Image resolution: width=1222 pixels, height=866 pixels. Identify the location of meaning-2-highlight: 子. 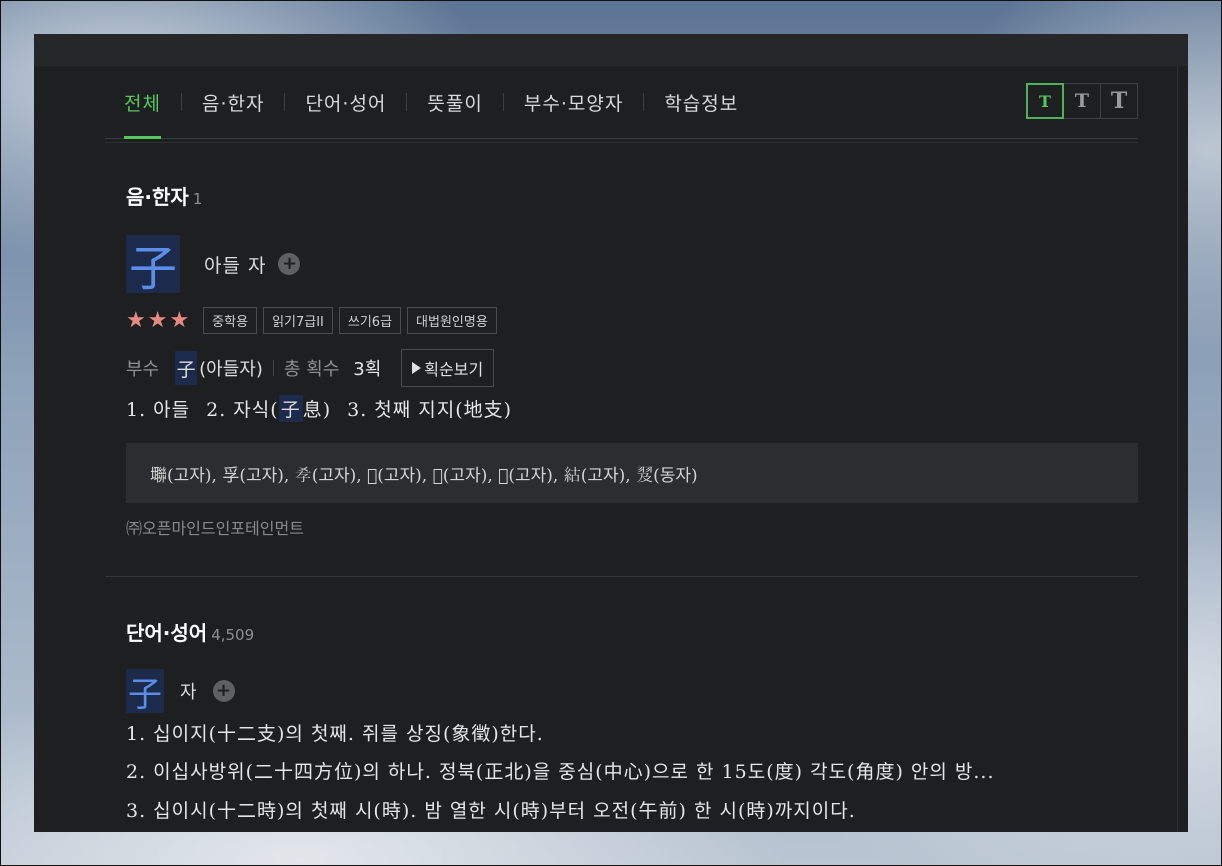
(290, 408).